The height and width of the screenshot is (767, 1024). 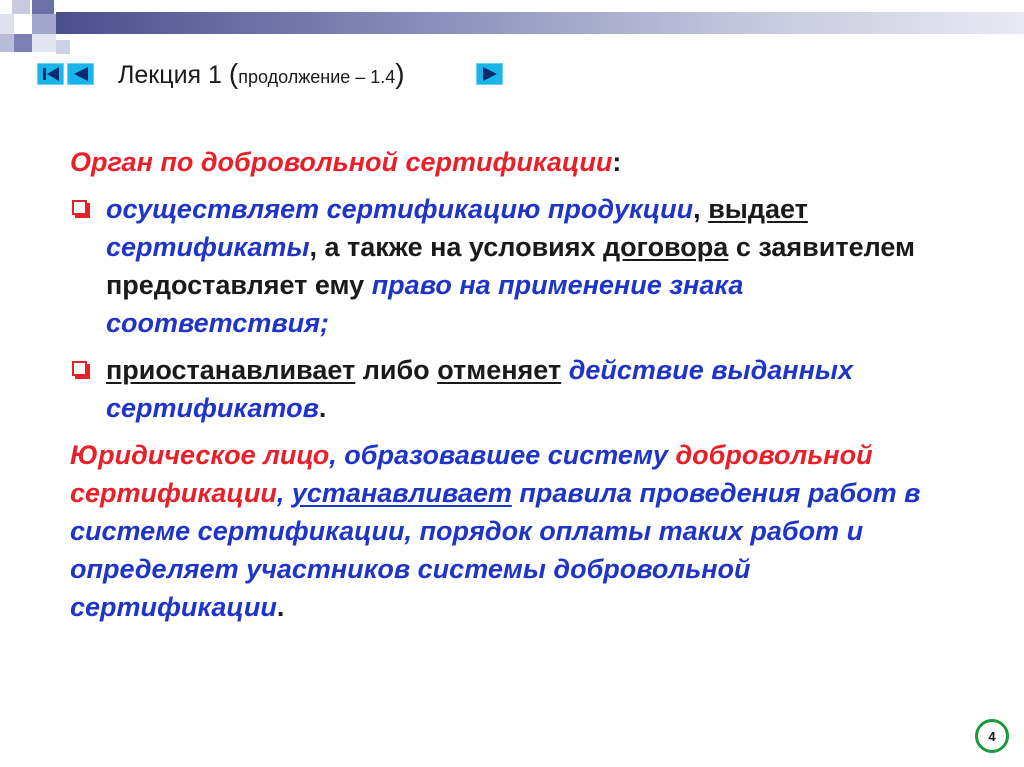 What do you see at coordinates (396, 370) in the screenshot?
I see `bullet2-text-2: либо` at bounding box center [396, 370].